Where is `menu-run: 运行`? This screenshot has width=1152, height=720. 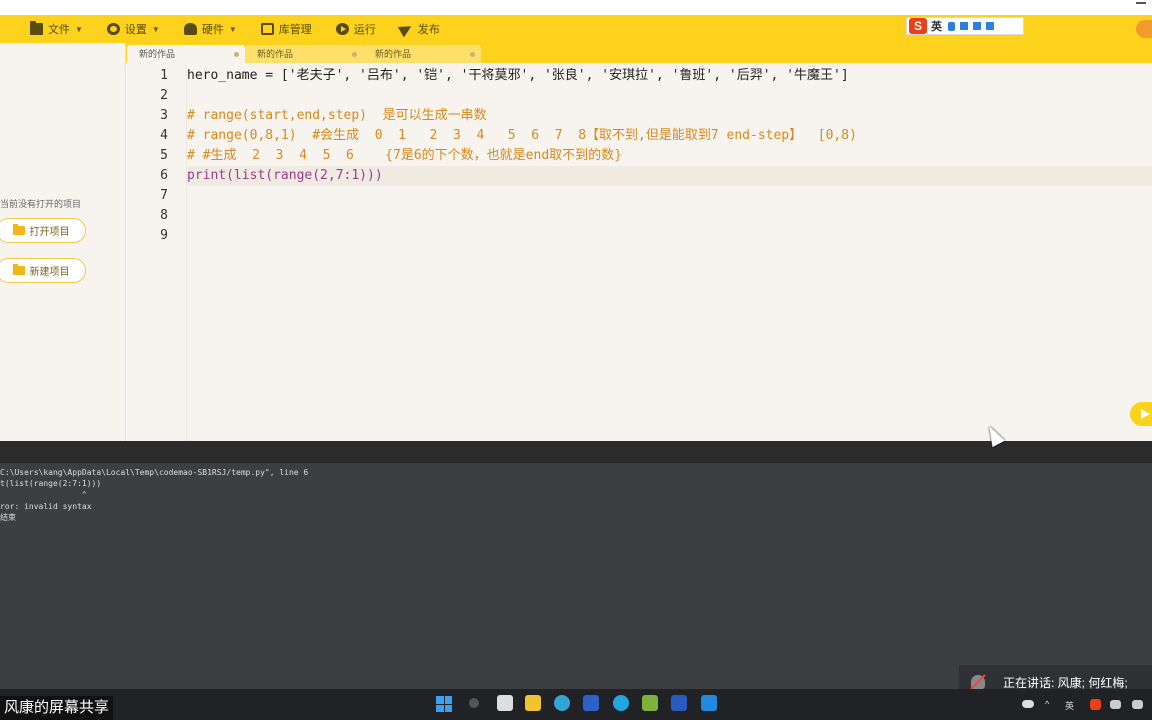
menu-run: 运行 is located at coordinates (356, 29).